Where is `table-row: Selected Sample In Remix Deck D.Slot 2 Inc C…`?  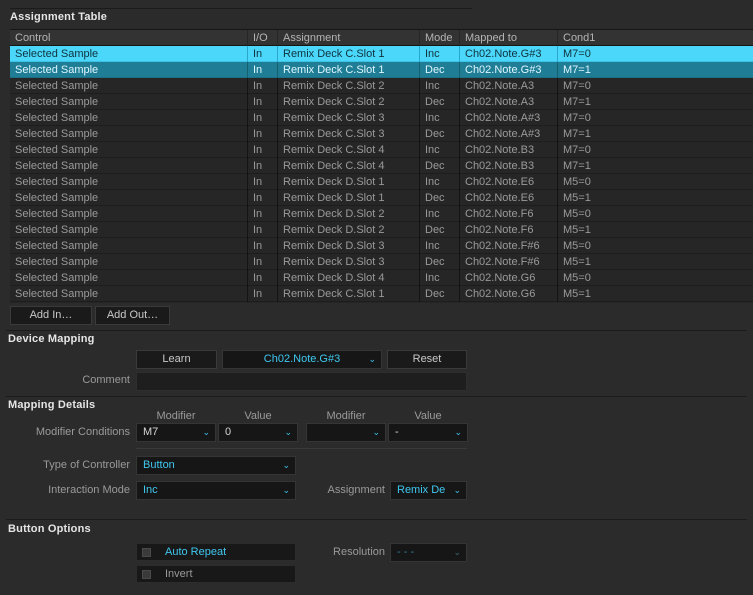 table-row: Selected Sample In Remix Deck D.Slot 2 Inc C… is located at coordinates (381, 214).